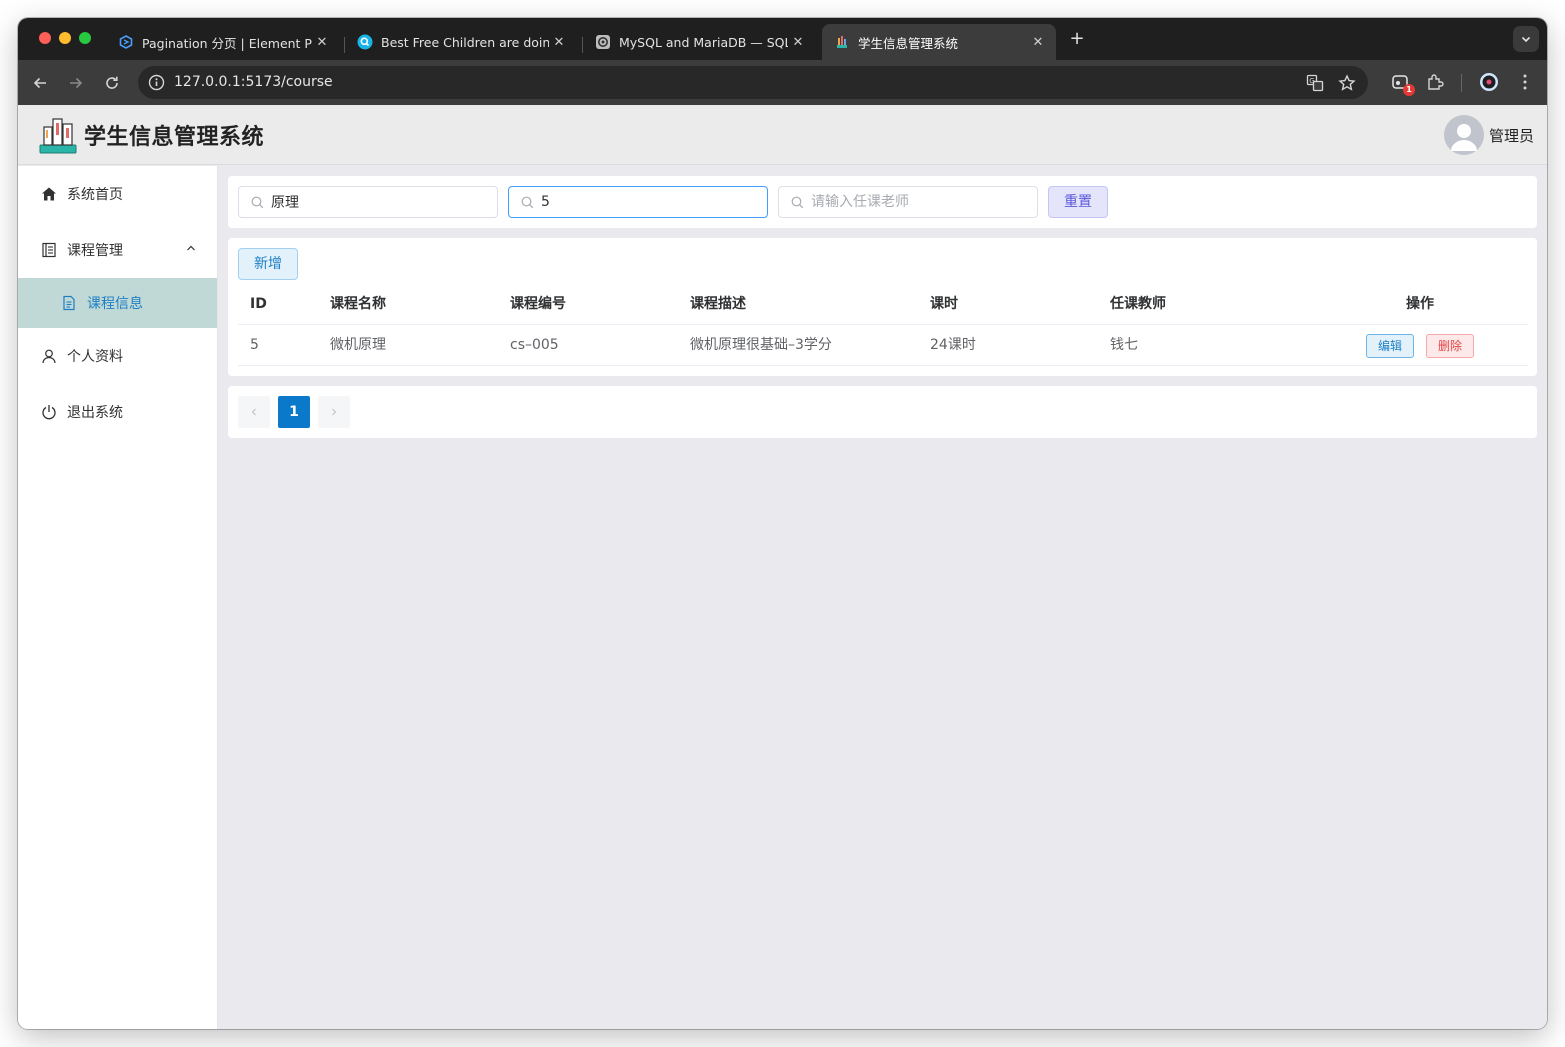  I want to click on arrow-left-icon, so click(39, 83).